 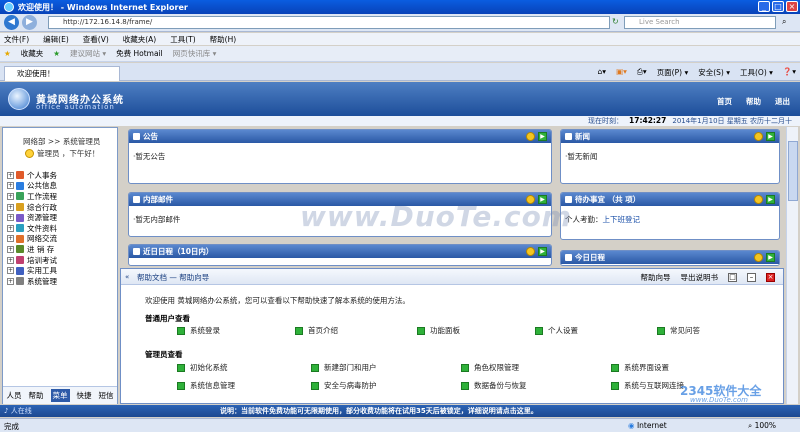 I want to click on help-link: 角色权限管理, so click(x=490, y=367).